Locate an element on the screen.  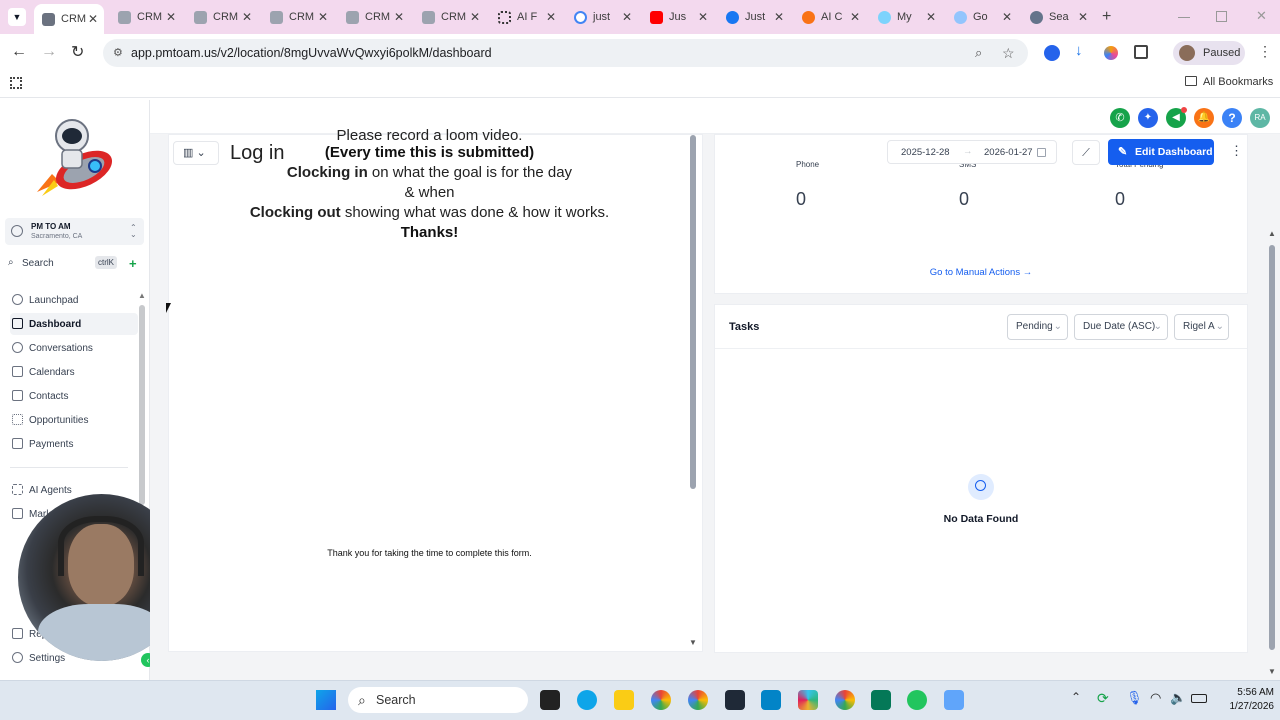
download-icon: ↓ is located at coordinates (1079, 50).